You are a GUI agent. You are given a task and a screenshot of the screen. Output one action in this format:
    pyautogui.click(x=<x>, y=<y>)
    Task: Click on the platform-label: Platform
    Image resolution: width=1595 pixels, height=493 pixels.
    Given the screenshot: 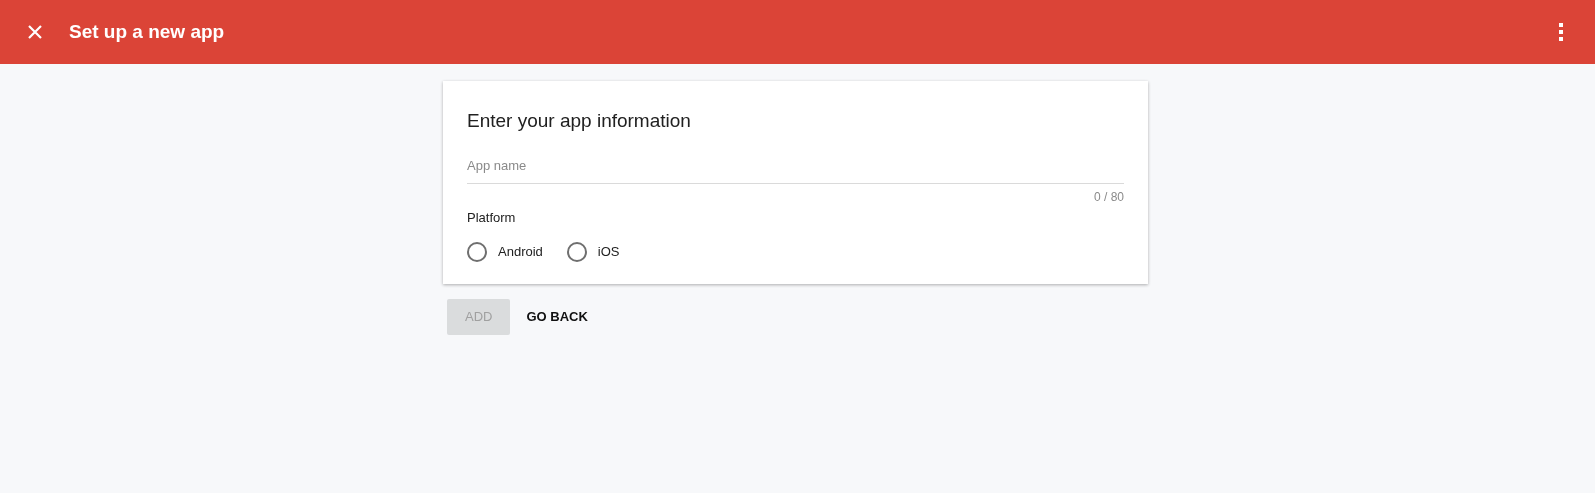 What is the action you would take?
    pyautogui.click(x=492, y=218)
    